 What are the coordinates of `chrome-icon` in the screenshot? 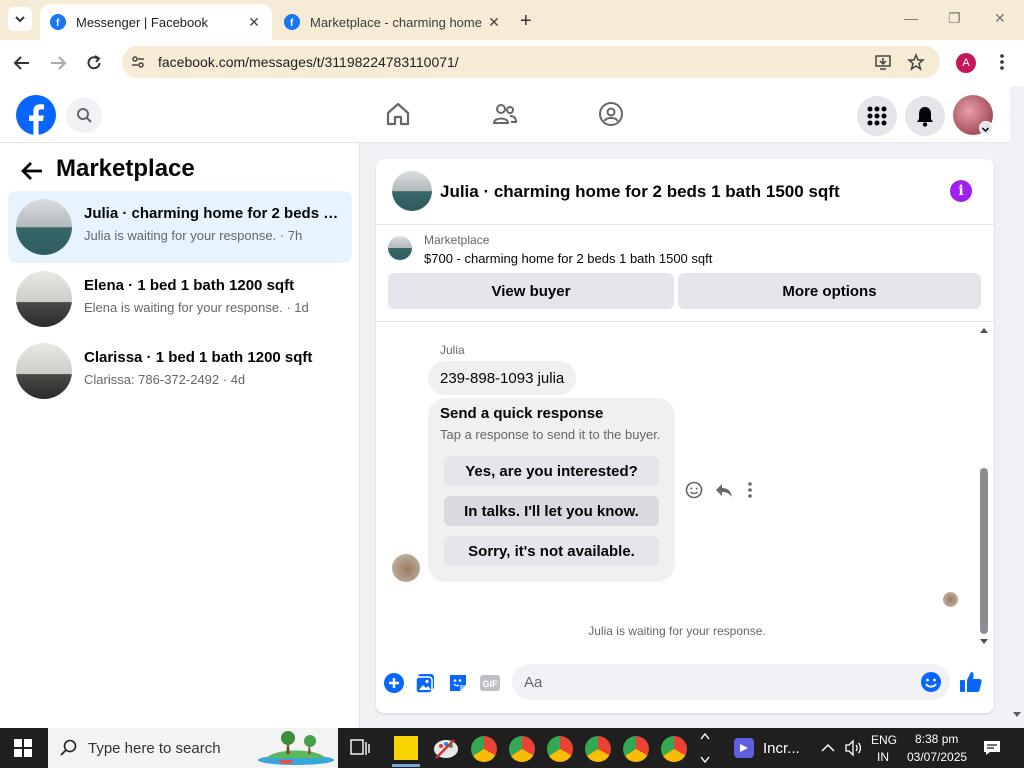 It's located at (484, 749).